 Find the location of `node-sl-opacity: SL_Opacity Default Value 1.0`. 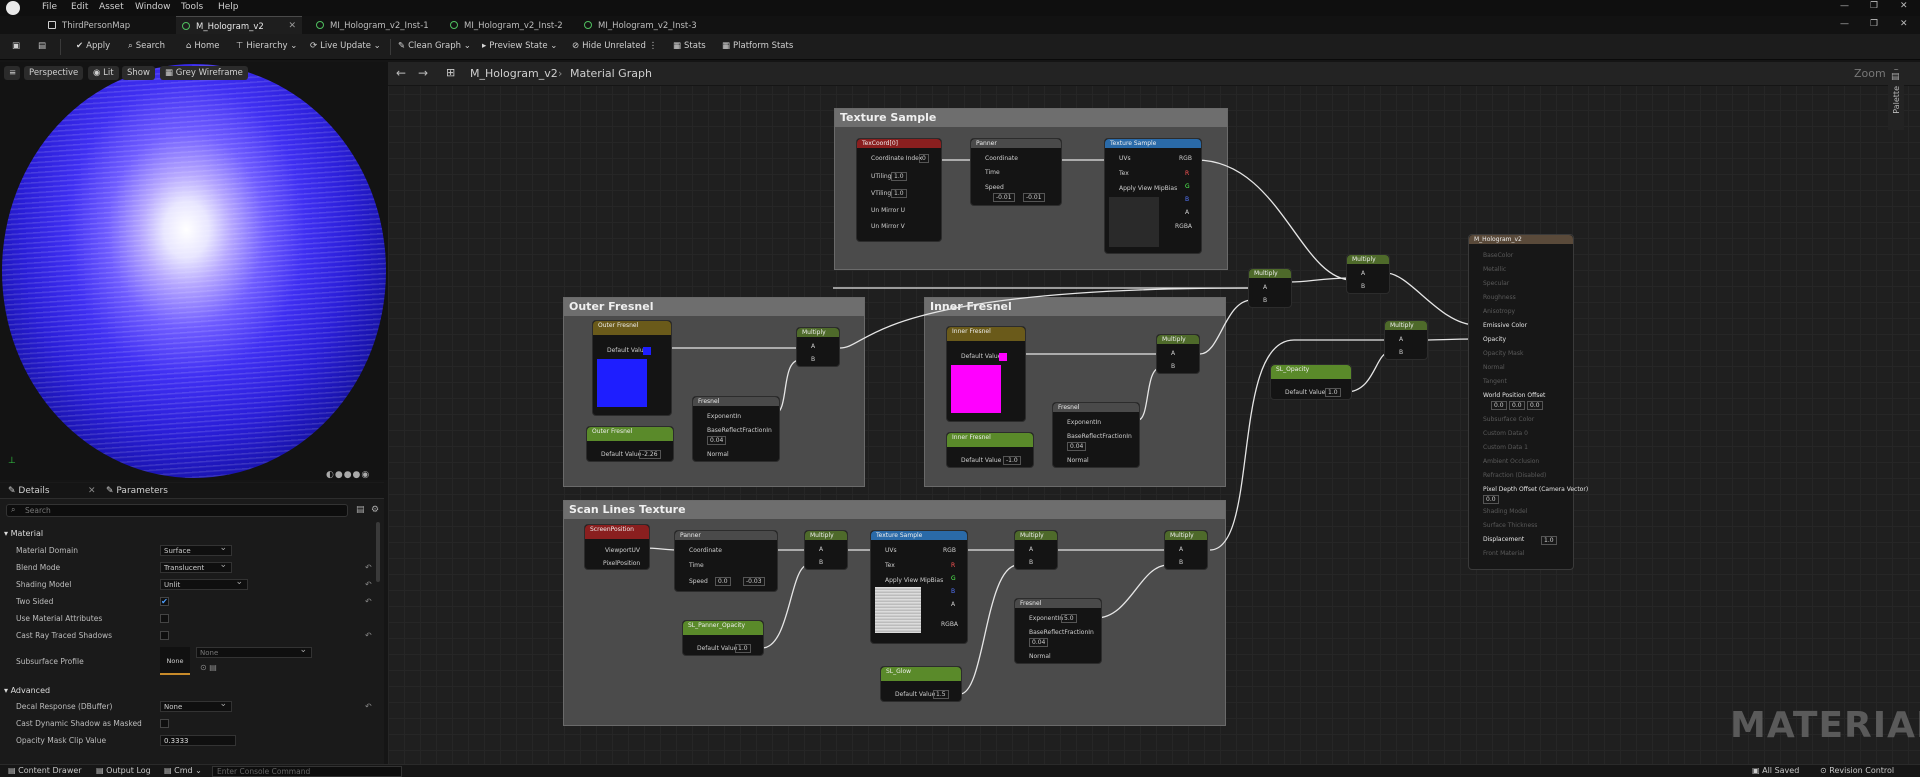

node-sl-opacity: SL_Opacity Default Value 1.0 is located at coordinates (1311, 382).